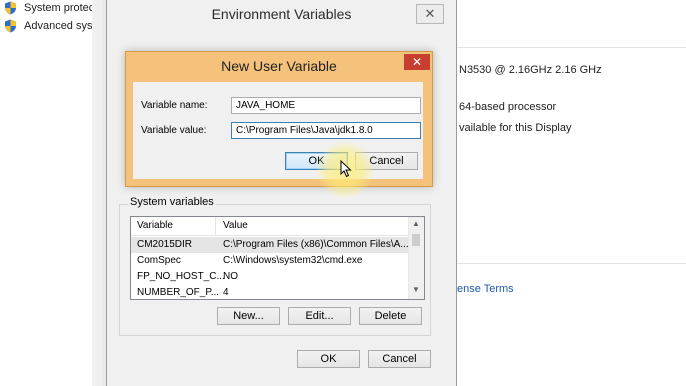 This screenshot has width=686, height=386. I want to click on scroll-down-icon: ▼, so click(416, 289).